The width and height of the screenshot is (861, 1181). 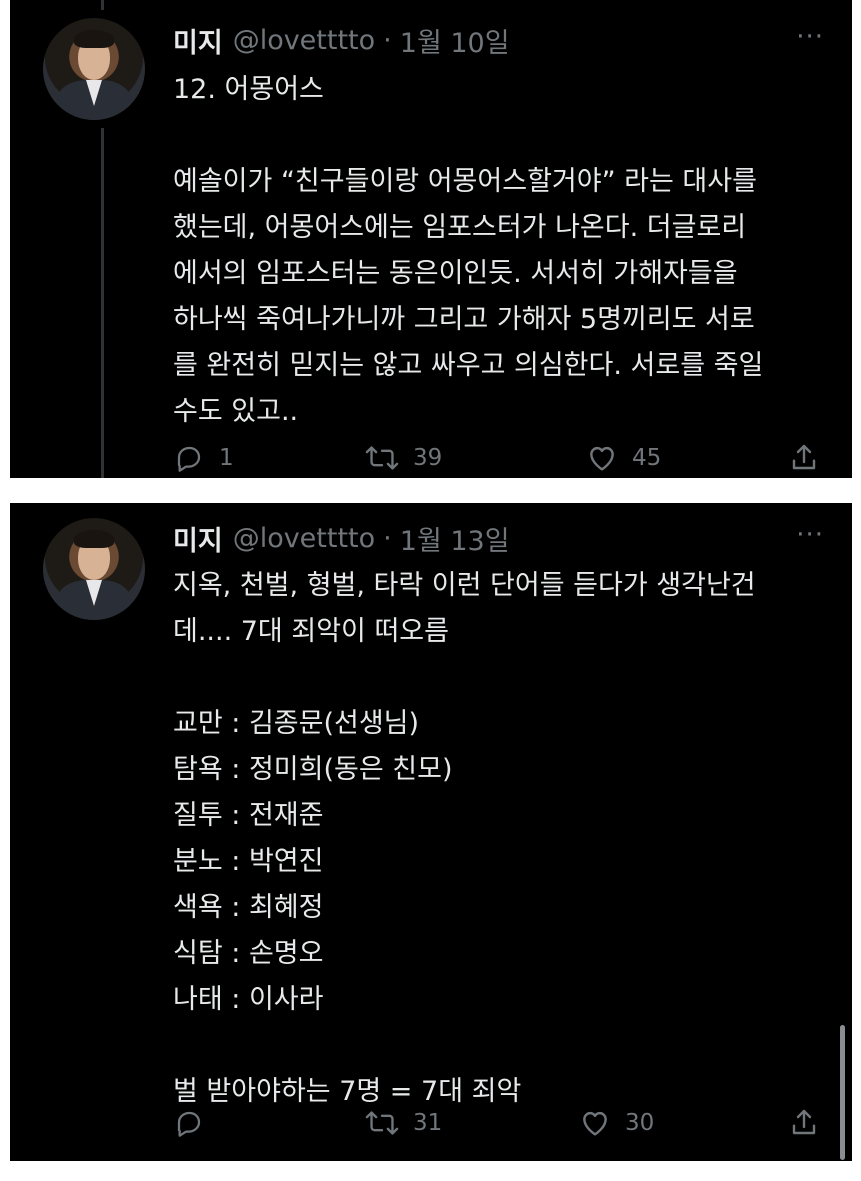 What do you see at coordinates (647, 458) in the screenshot?
I see `like-count: 45` at bounding box center [647, 458].